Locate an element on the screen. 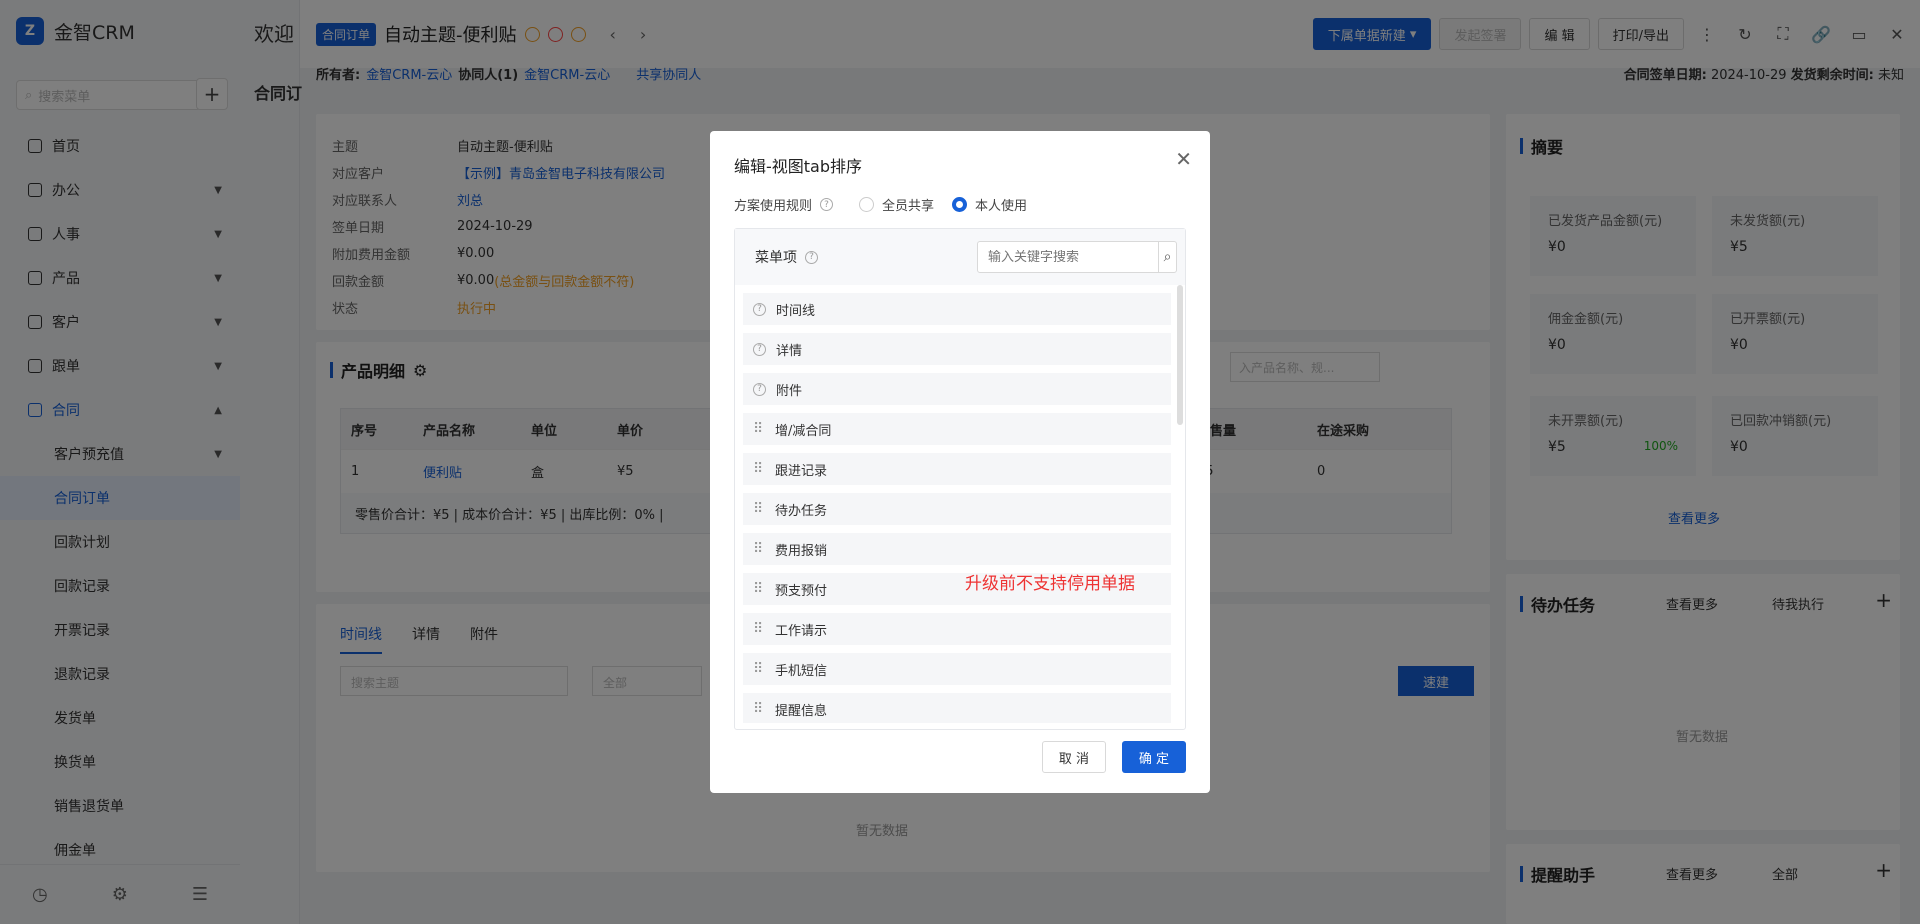 The width and height of the screenshot is (1920, 924). modal-title: 编辑-视图tab排序 is located at coordinates (798, 166).